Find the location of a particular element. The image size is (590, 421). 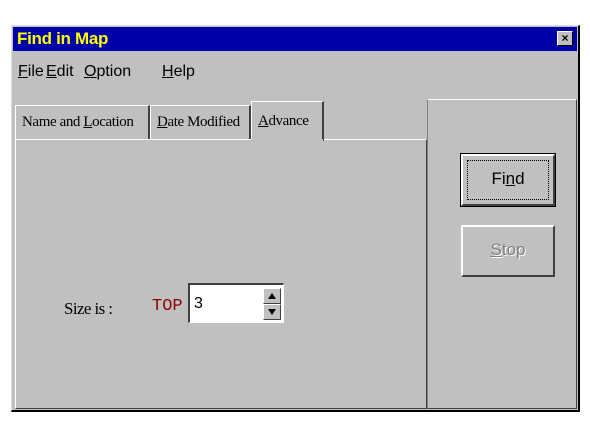

size-spinner: 3 is located at coordinates (236, 303).